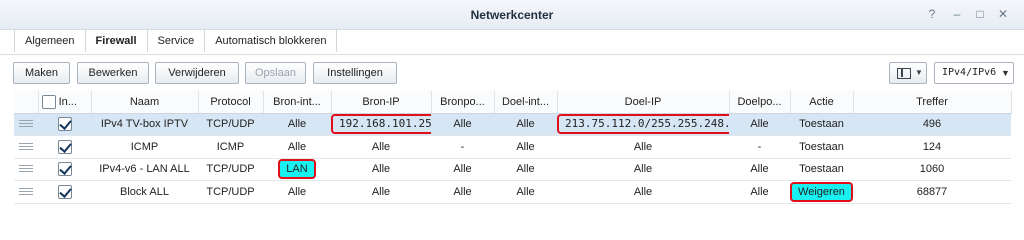 The width and height of the screenshot is (1024, 240). Describe the element at coordinates (355, 73) in the screenshot. I see `settings-button: Instellingen` at that location.